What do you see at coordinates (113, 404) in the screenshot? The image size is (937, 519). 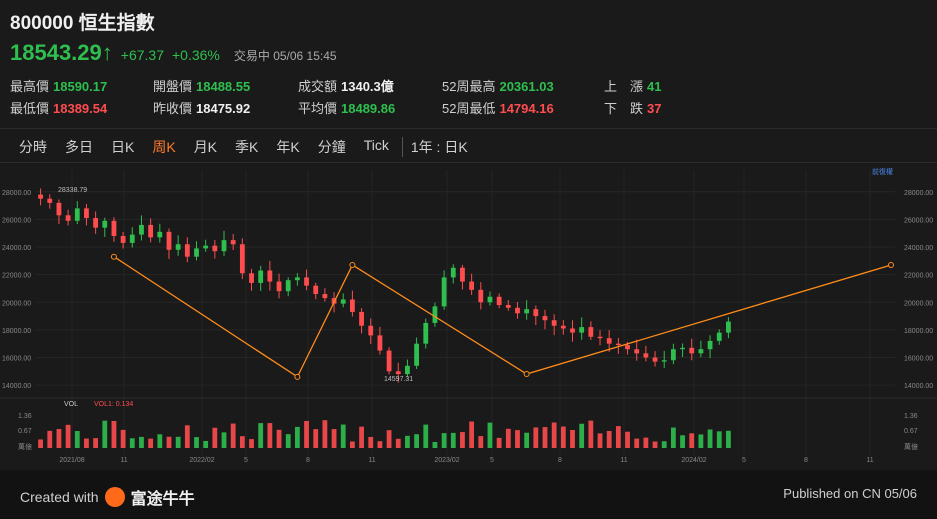 I see `volume-series-label: VOL1: 0.134` at bounding box center [113, 404].